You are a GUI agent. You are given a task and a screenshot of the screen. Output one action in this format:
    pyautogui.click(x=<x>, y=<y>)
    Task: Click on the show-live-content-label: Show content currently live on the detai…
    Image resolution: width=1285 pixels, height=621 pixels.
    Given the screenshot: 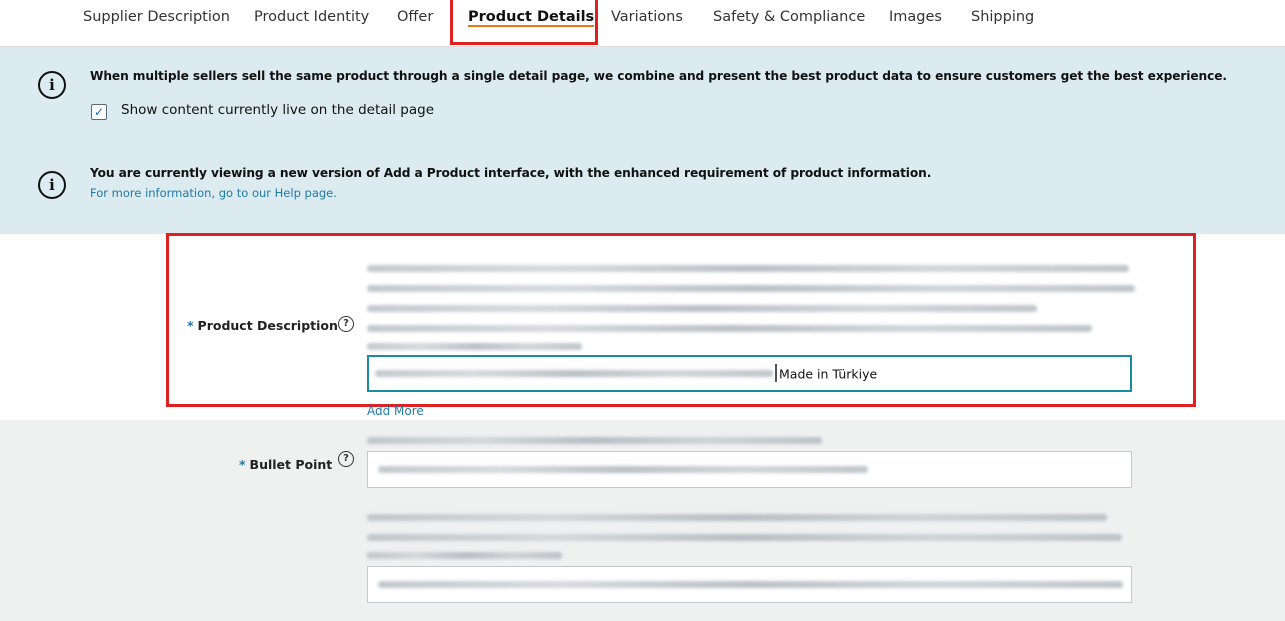 What is the action you would take?
    pyautogui.click(x=278, y=110)
    